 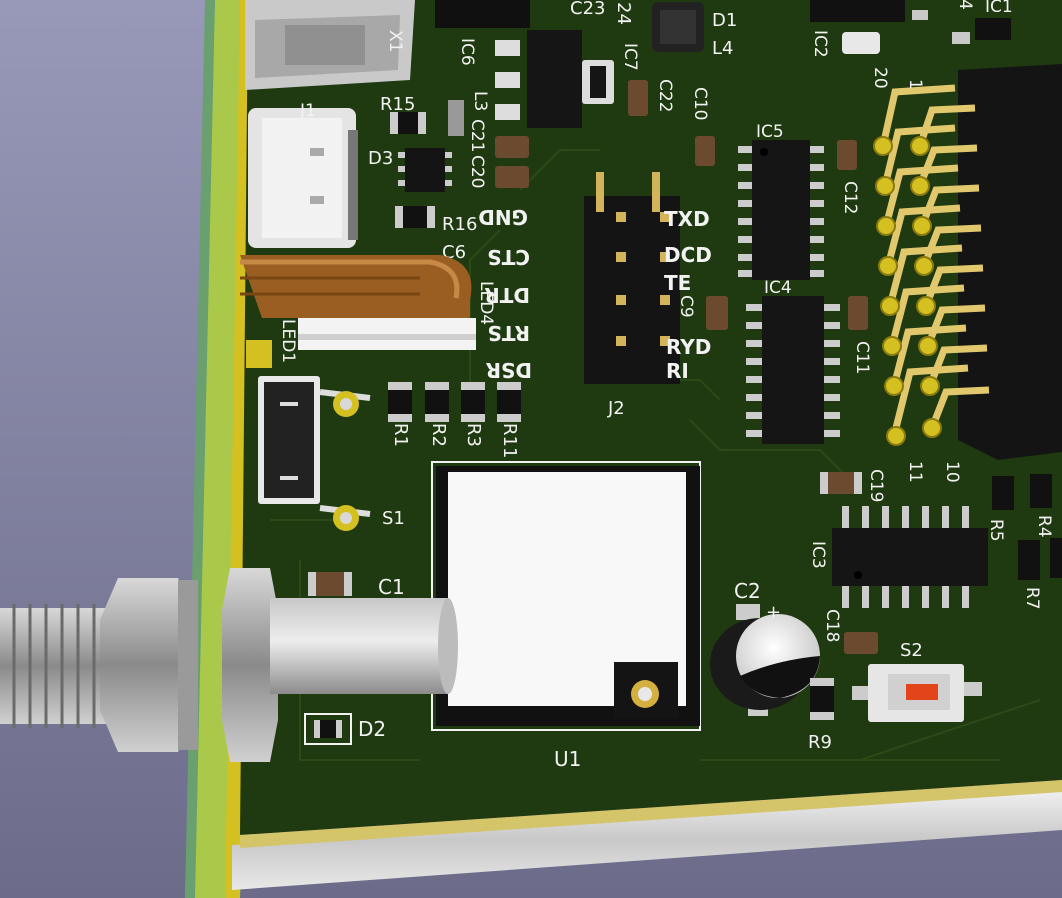 What do you see at coordinates (773, 612) in the screenshot?
I see `label-plus: +` at bounding box center [773, 612].